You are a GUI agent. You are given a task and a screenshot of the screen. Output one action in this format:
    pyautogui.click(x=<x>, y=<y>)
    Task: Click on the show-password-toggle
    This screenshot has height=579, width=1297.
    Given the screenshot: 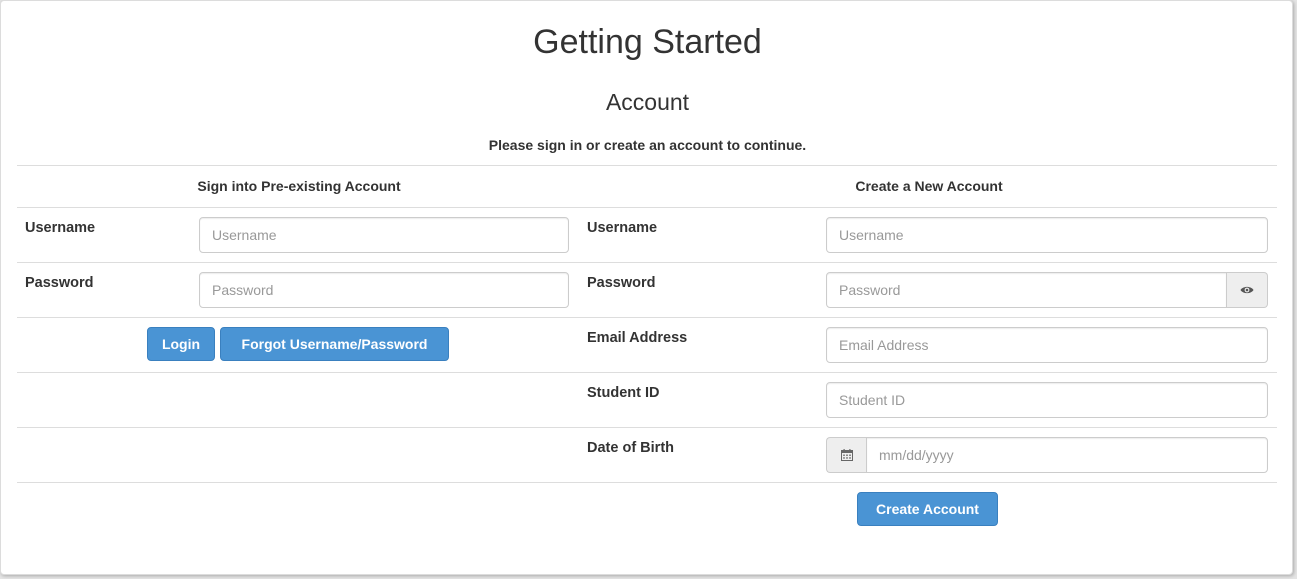 What is the action you would take?
    pyautogui.click(x=1247, y=290)
    